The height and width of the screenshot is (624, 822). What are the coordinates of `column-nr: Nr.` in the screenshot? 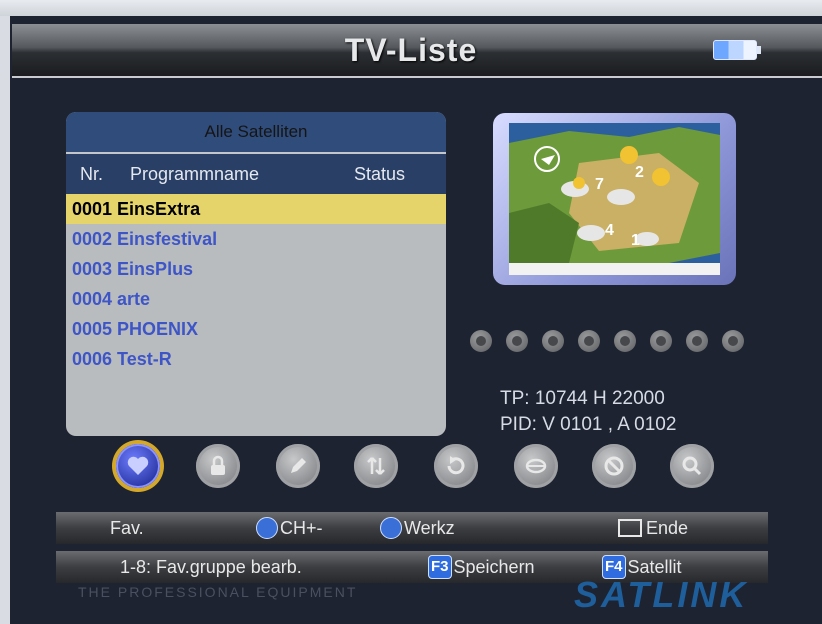 It's located at (92, 174).